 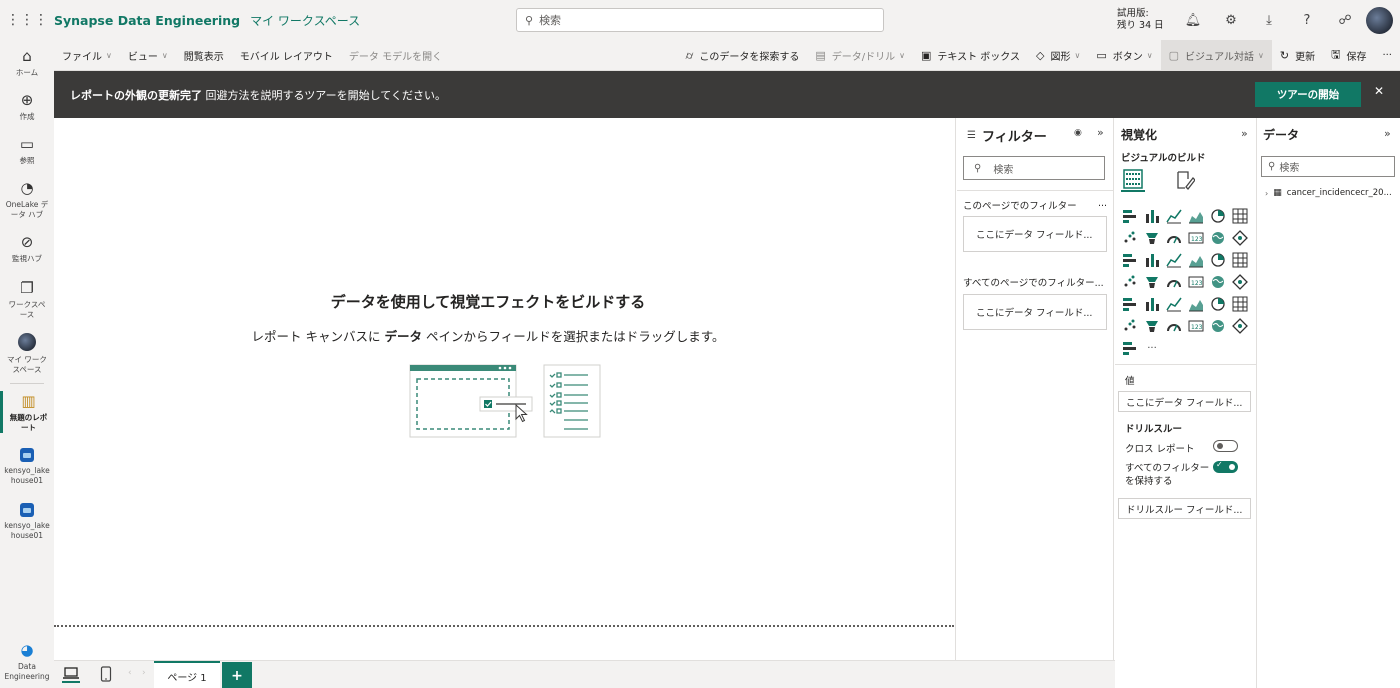 I want to click on paginated-report-icon: 123, so click(x=1196, y=326).